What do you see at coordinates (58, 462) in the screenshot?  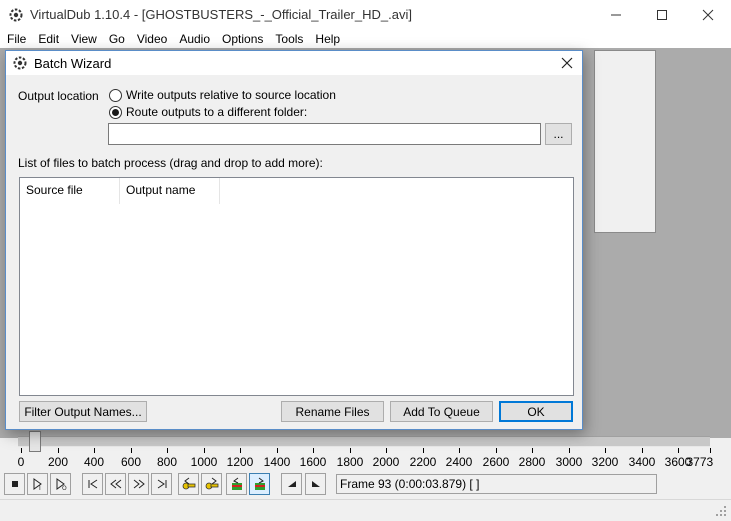 I see `timeline-tick-label: 200` at bounding box center [58, 462].